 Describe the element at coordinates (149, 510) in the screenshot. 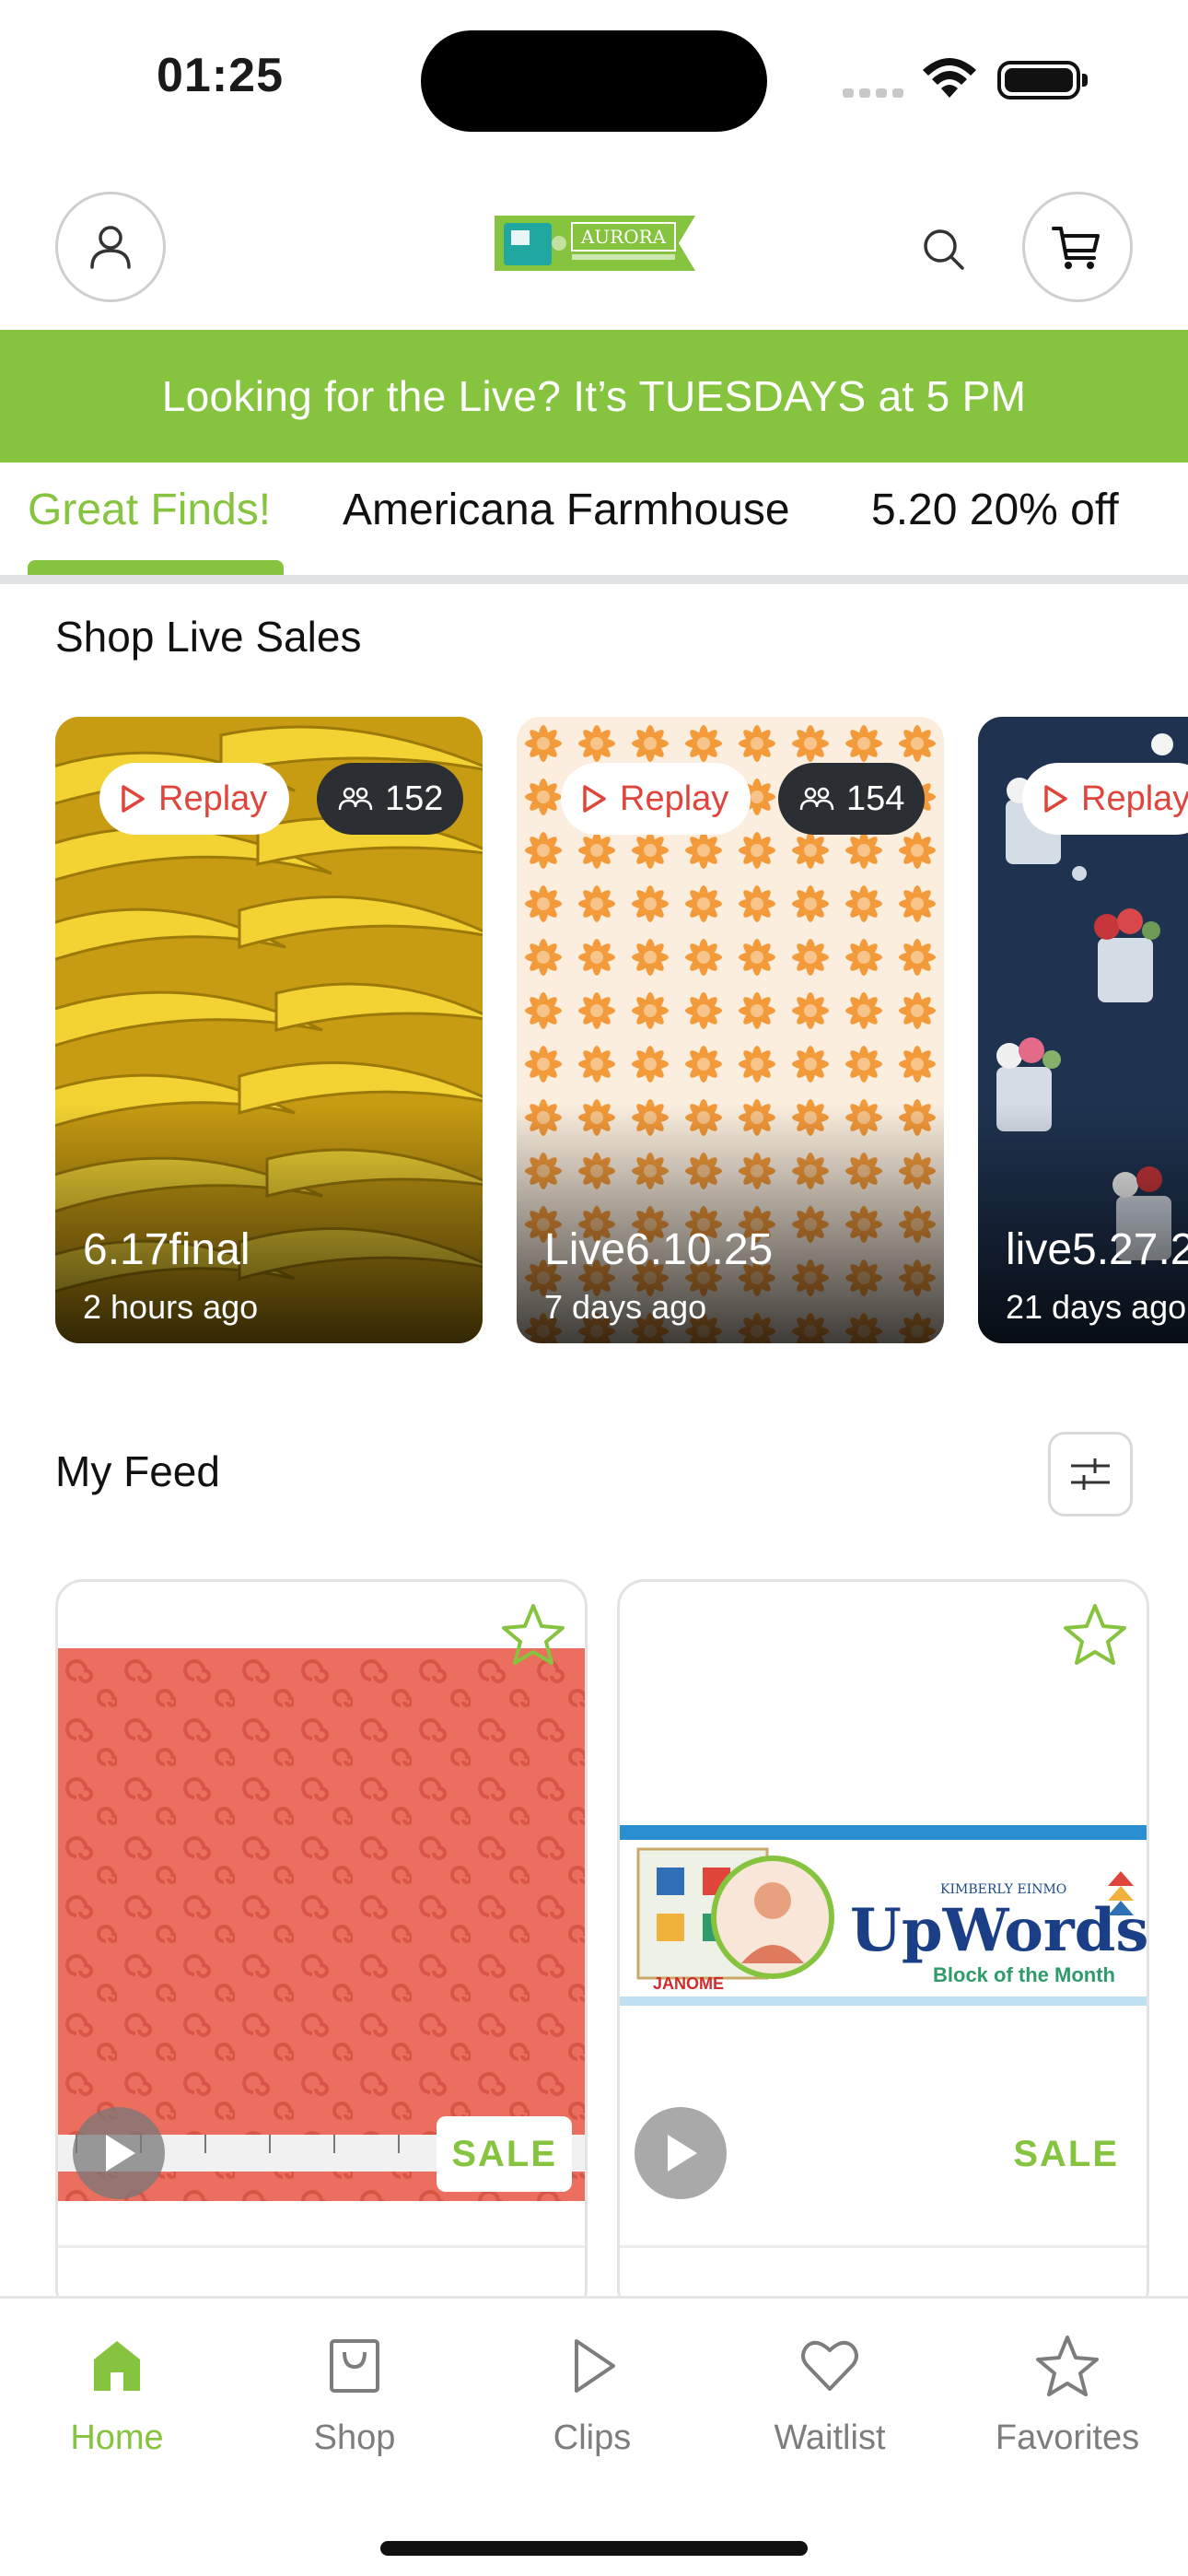

I see `tab-great-finds: Great Finds!` at that location.